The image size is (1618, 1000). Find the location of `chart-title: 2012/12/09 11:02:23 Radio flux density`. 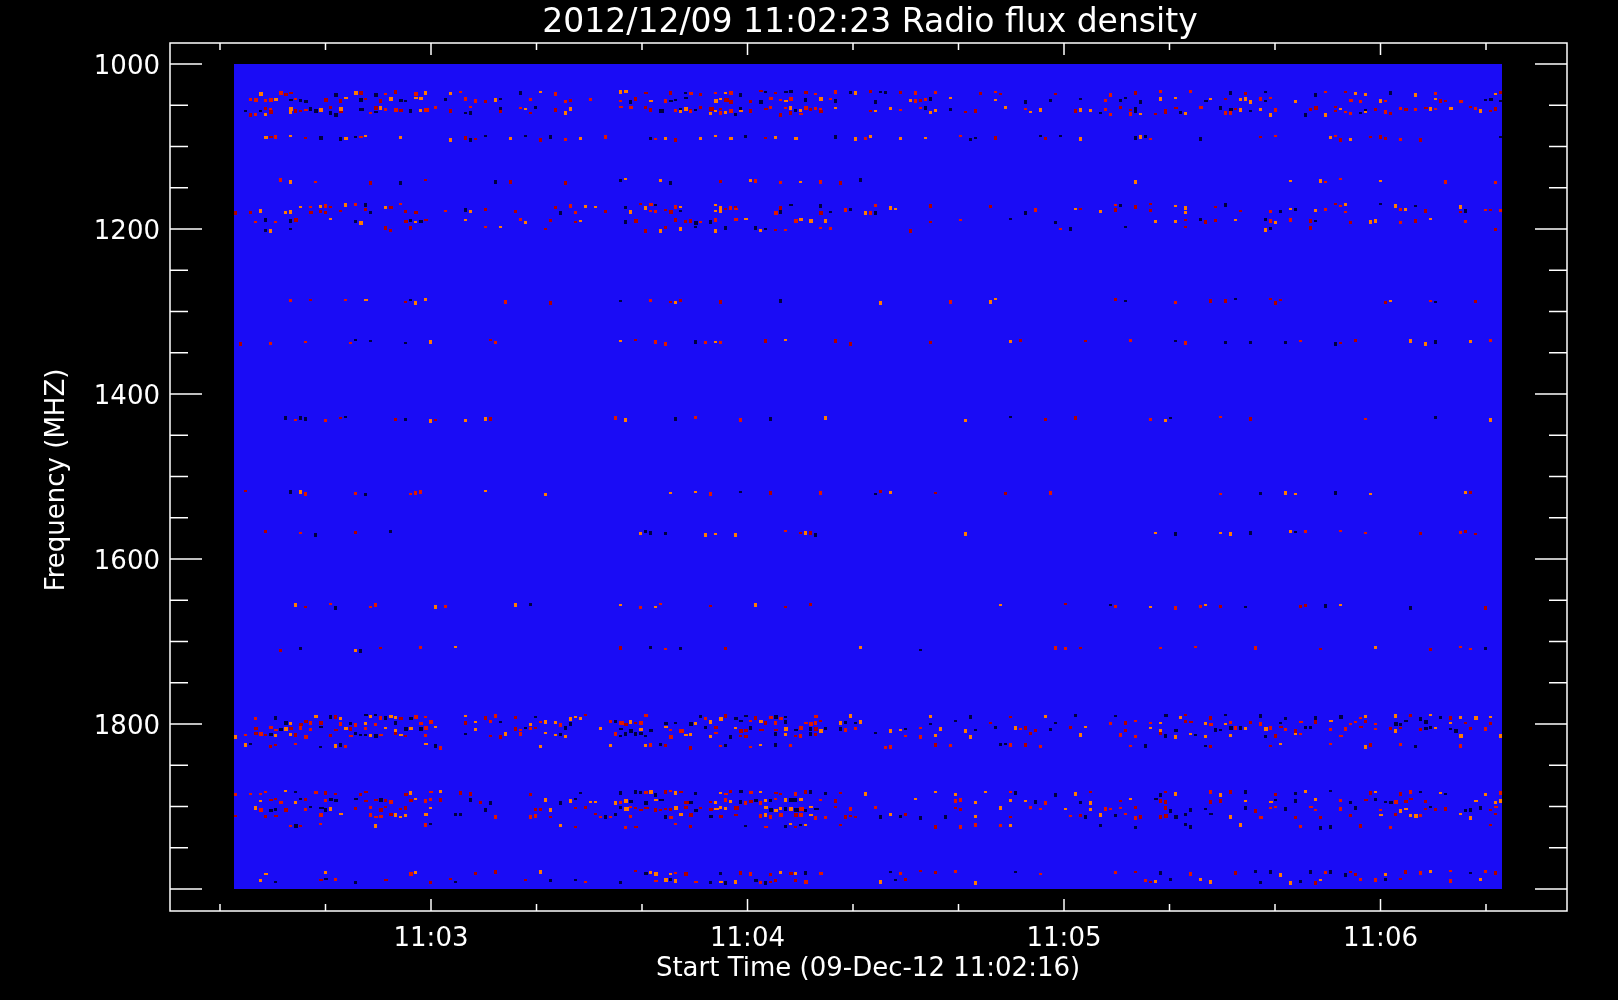

chart-title: 2012/12/09 11:02:23 Radio flux density is located at coordinates (870, 20).